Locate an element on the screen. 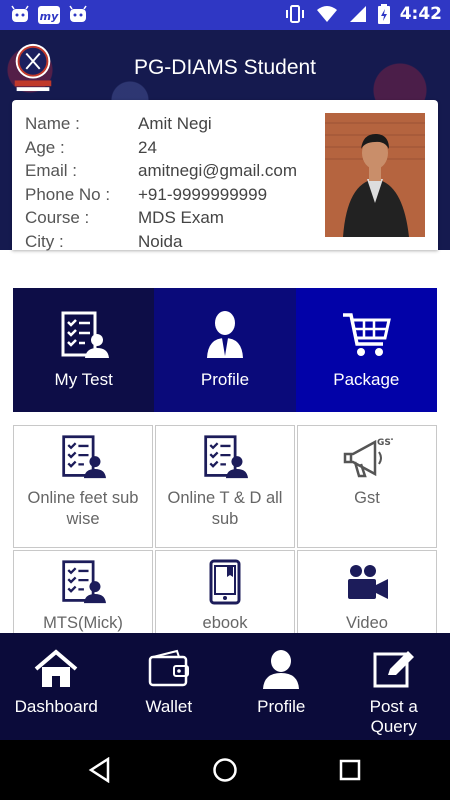 The height and width of the screenshot is (800, 450). gst-item: GST Gst is located at coordinates (367, 486).